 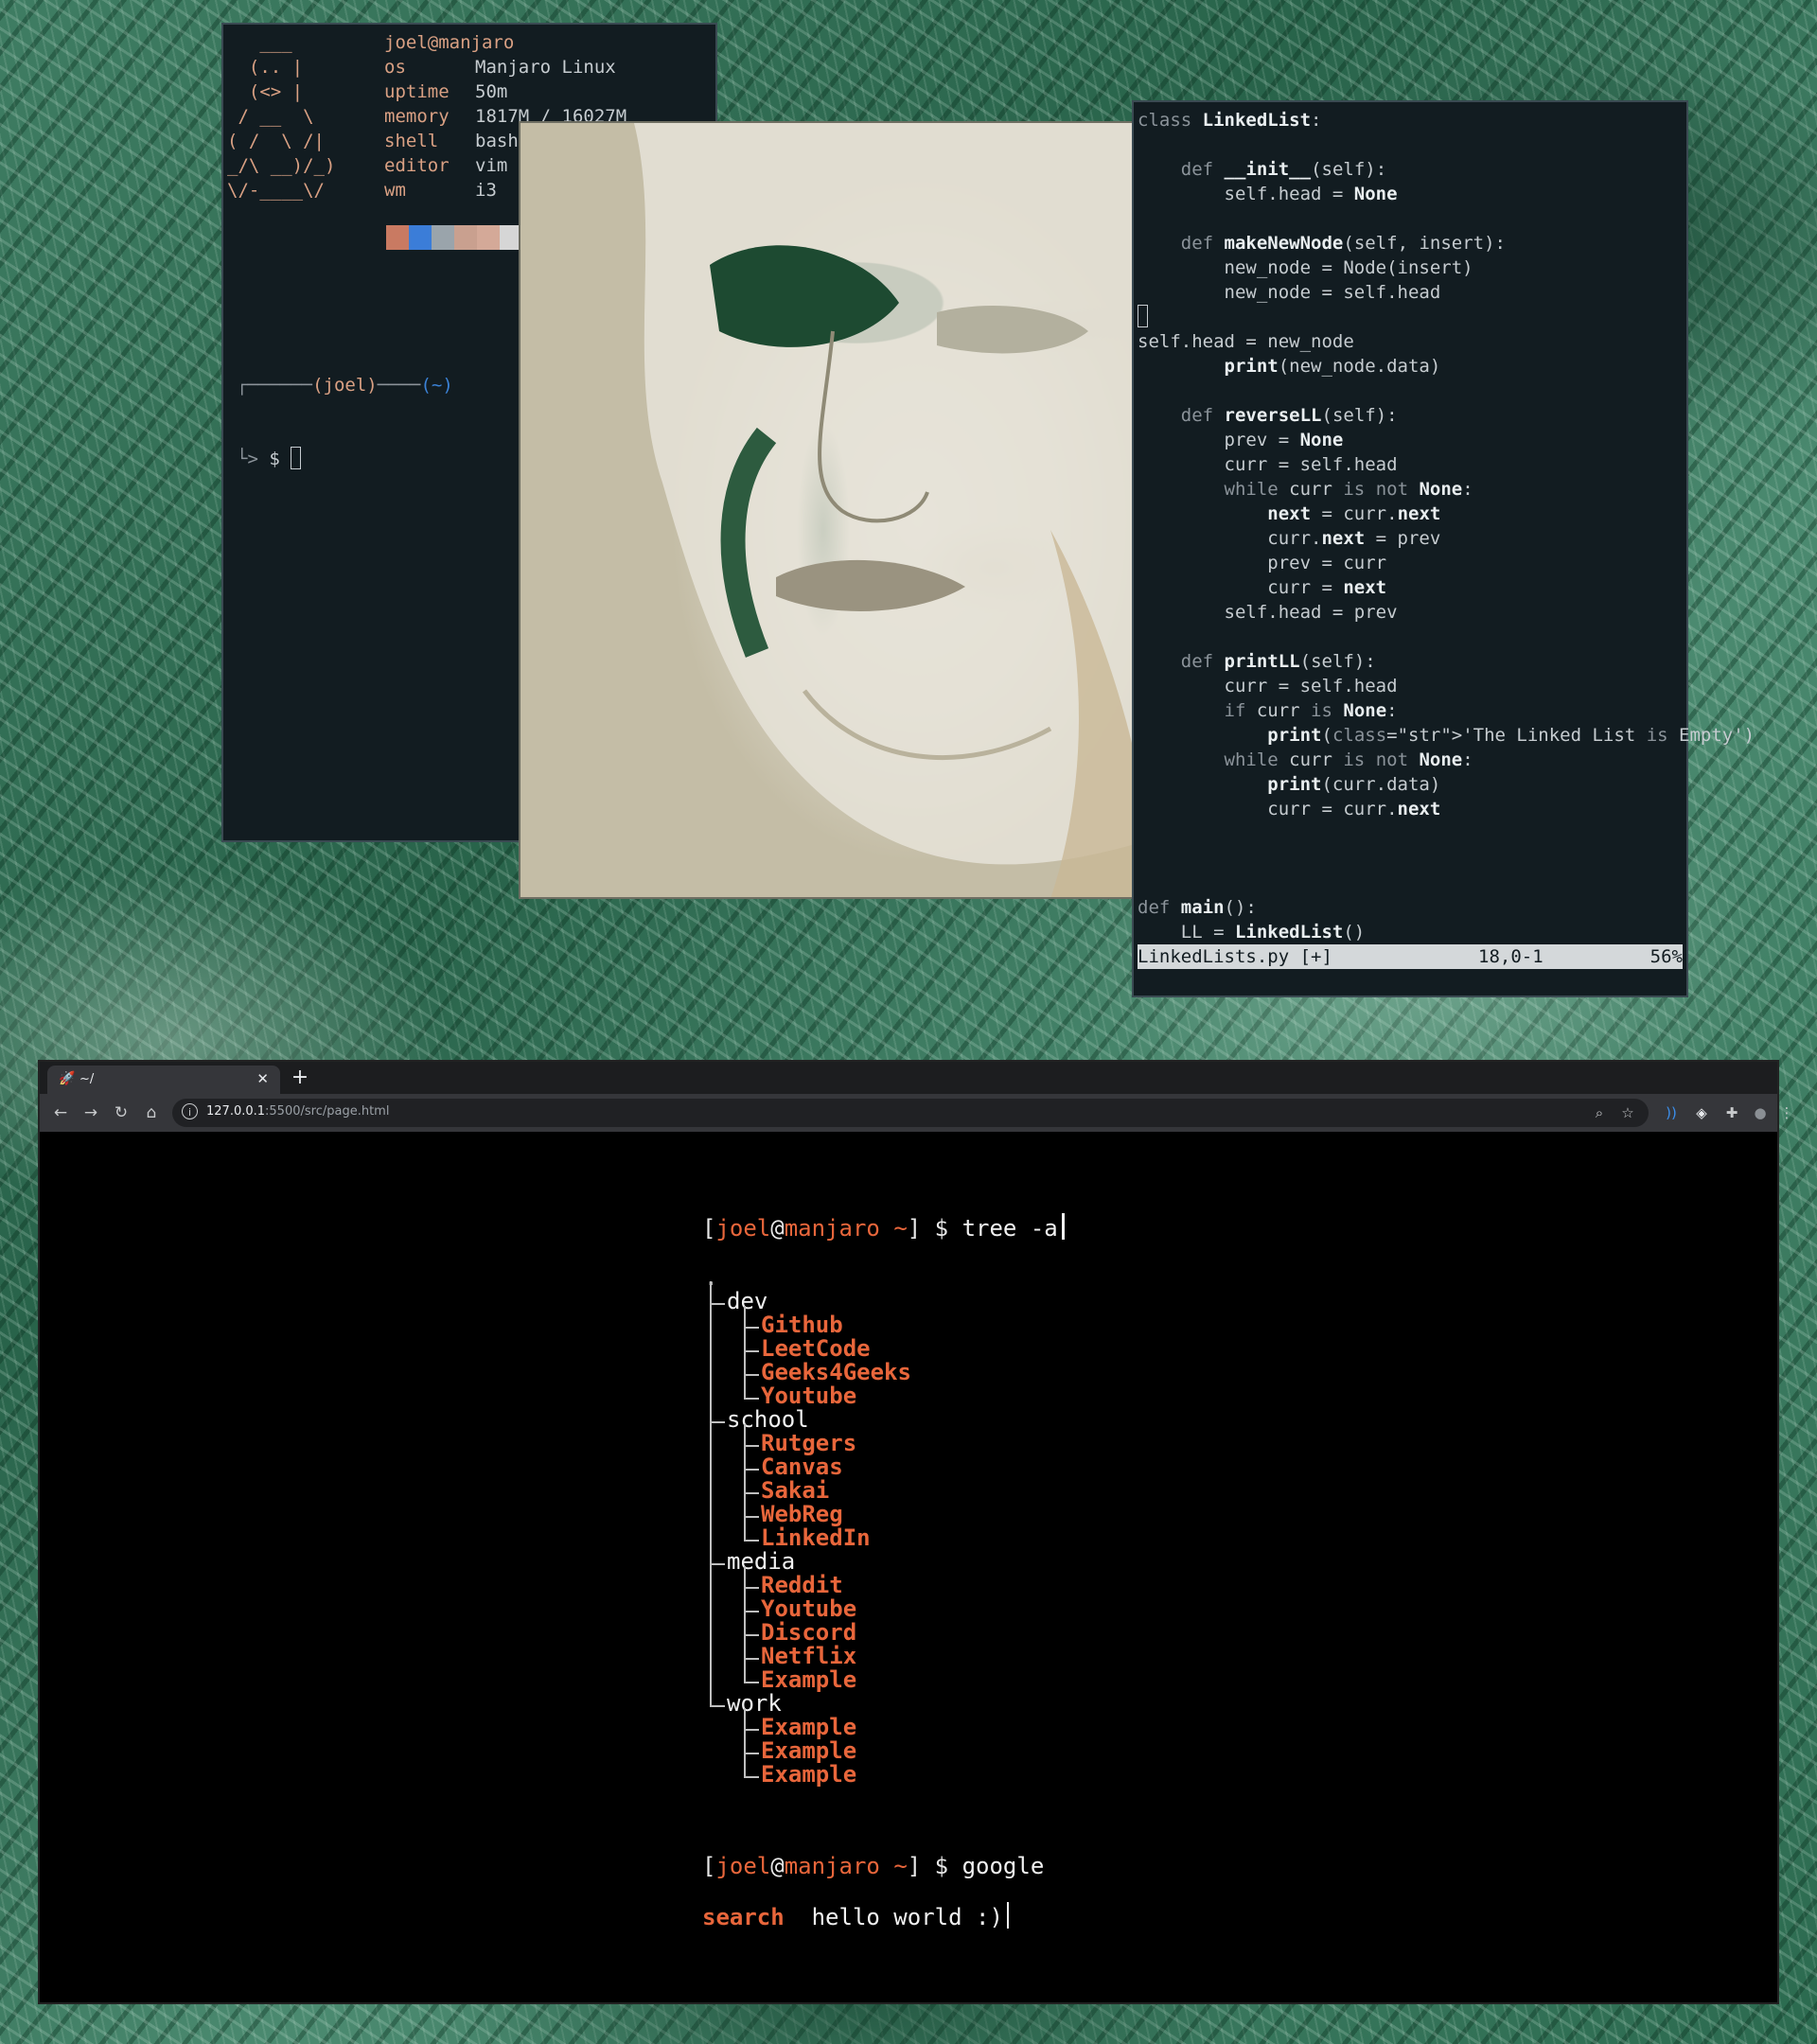 What do you see at coordinates (1786, 1112) in the screenshot?
I see `menu-kebab-icon: ⋮` at bounding box center [1786, 1112].